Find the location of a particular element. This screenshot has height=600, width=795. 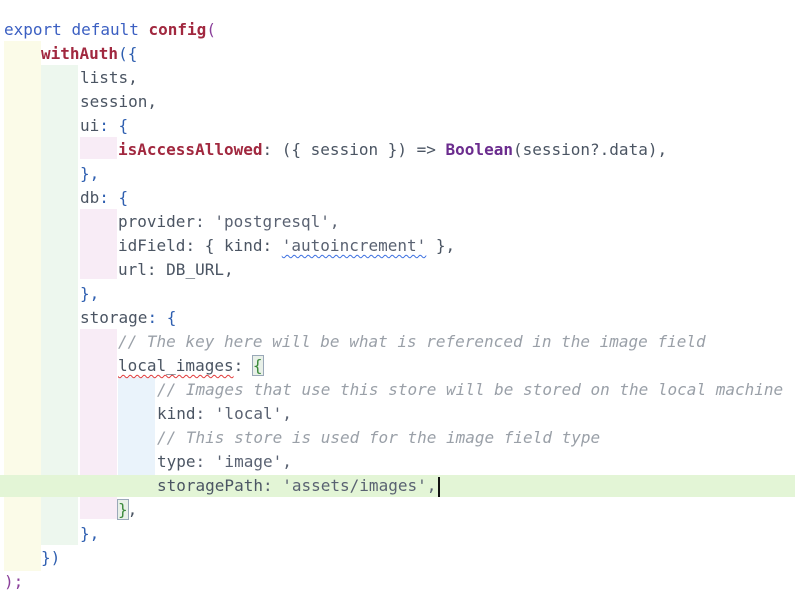

local-images-open-brace: { is located at coordinates (257, 365).